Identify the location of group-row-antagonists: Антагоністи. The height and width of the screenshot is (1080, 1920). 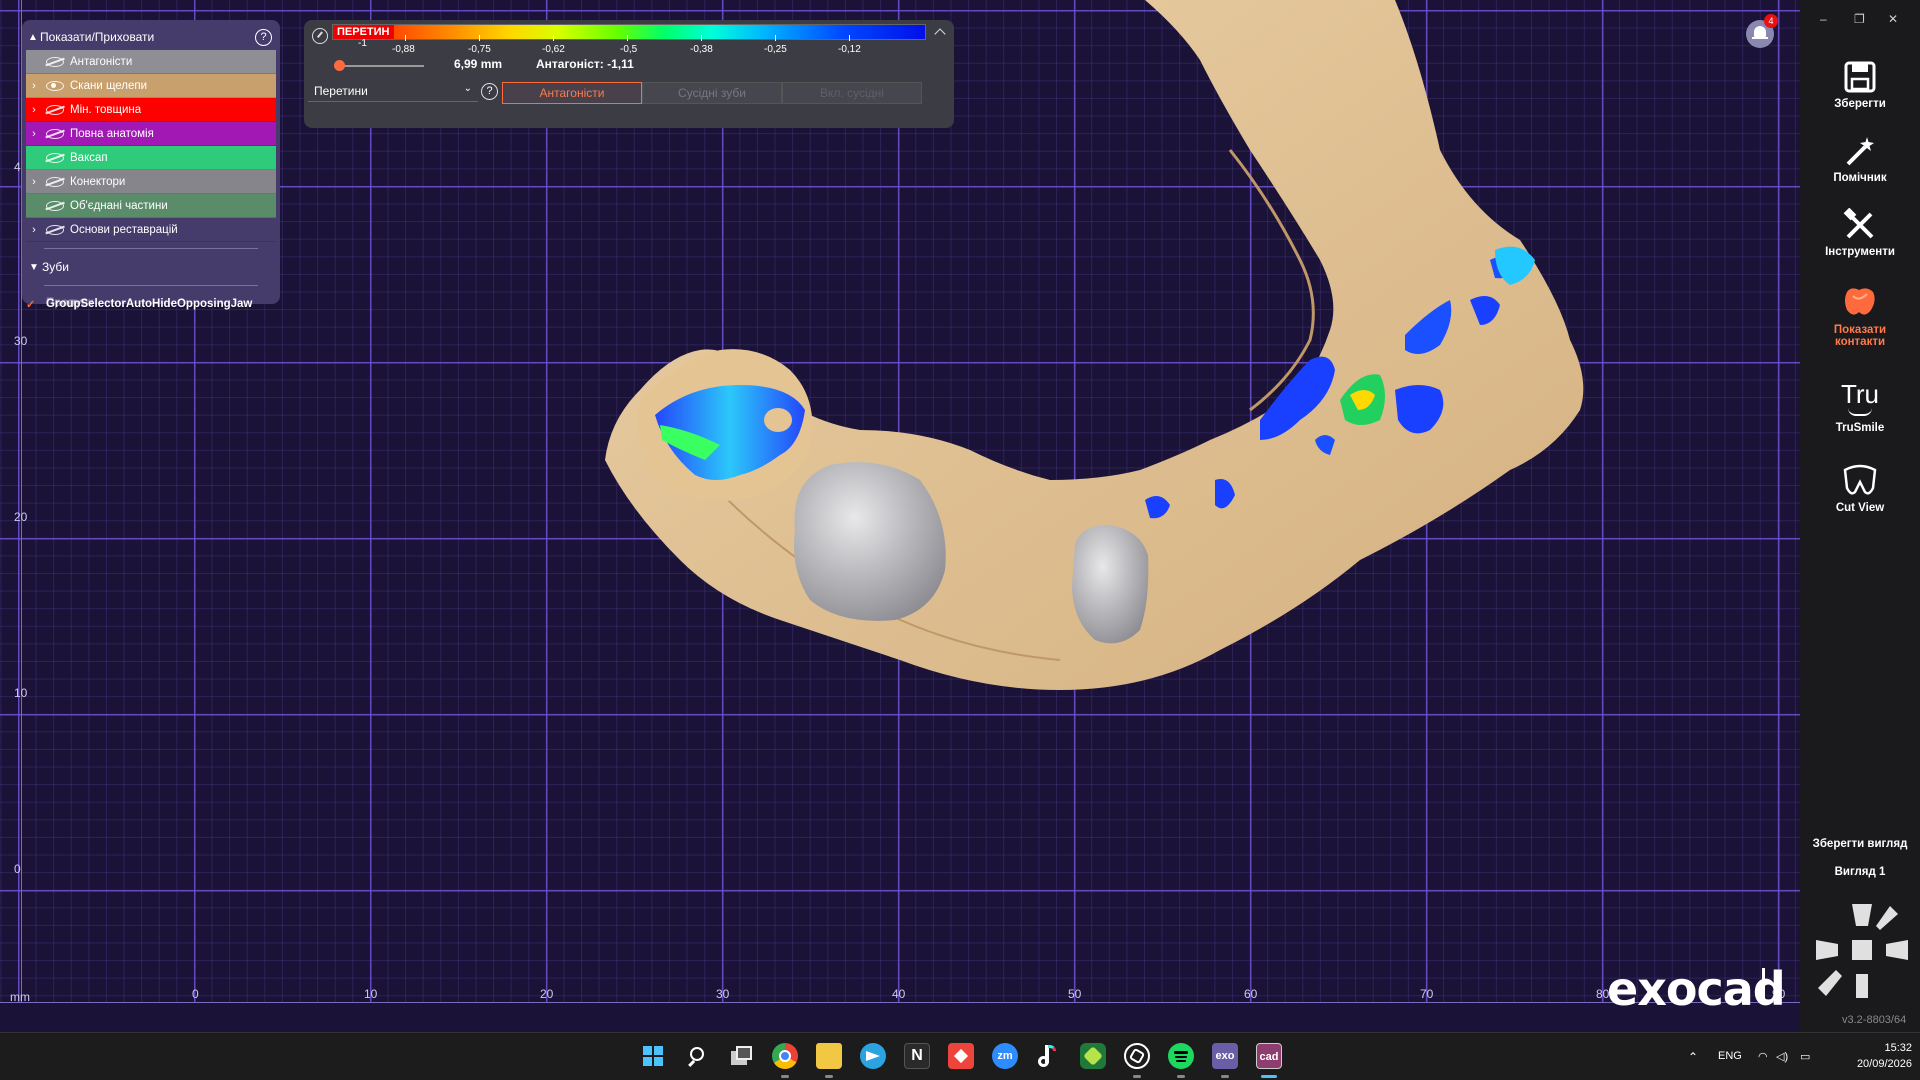
(151, 62).